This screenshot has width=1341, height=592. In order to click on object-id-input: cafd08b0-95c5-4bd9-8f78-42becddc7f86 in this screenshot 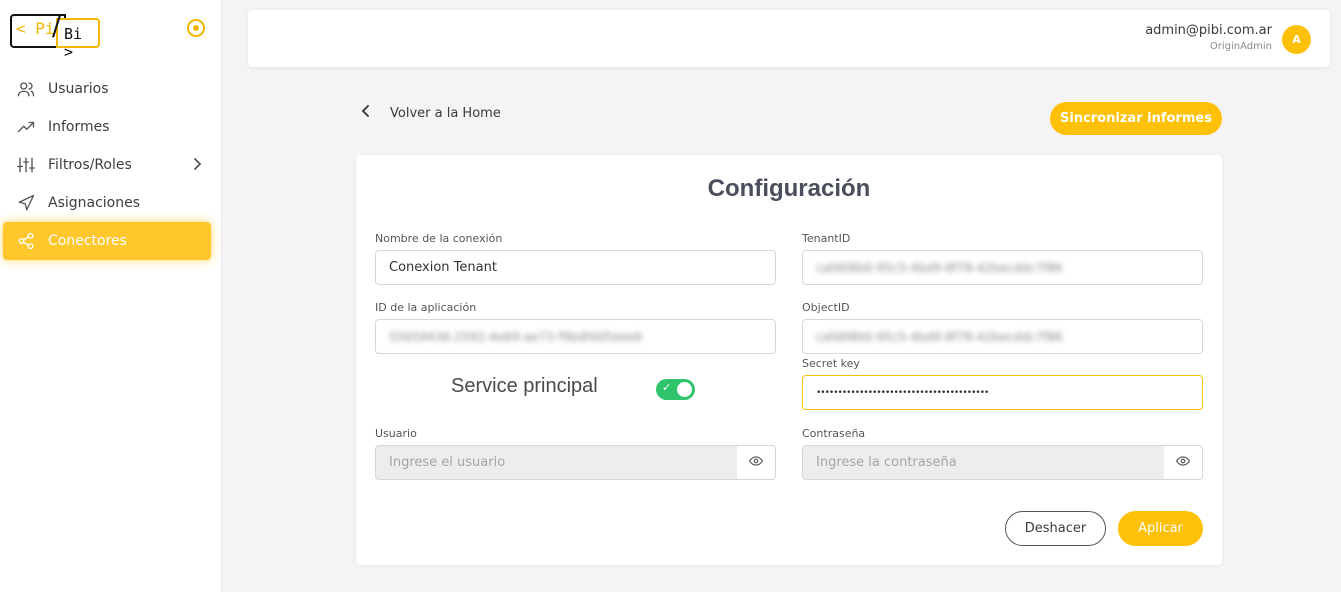, I will do `click(1002, 336)`.